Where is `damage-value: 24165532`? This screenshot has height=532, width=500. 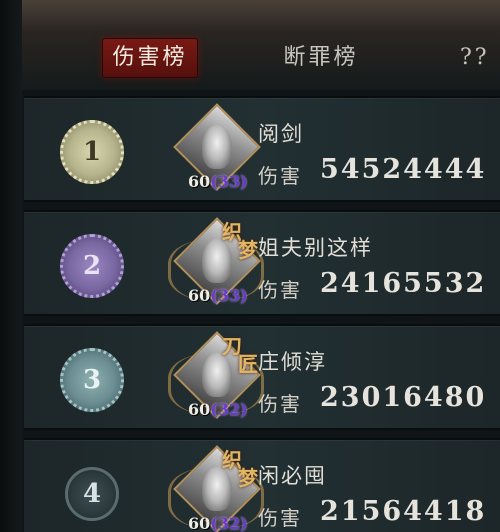 damage-value: 24165532 is located at coordinates (403, 283).